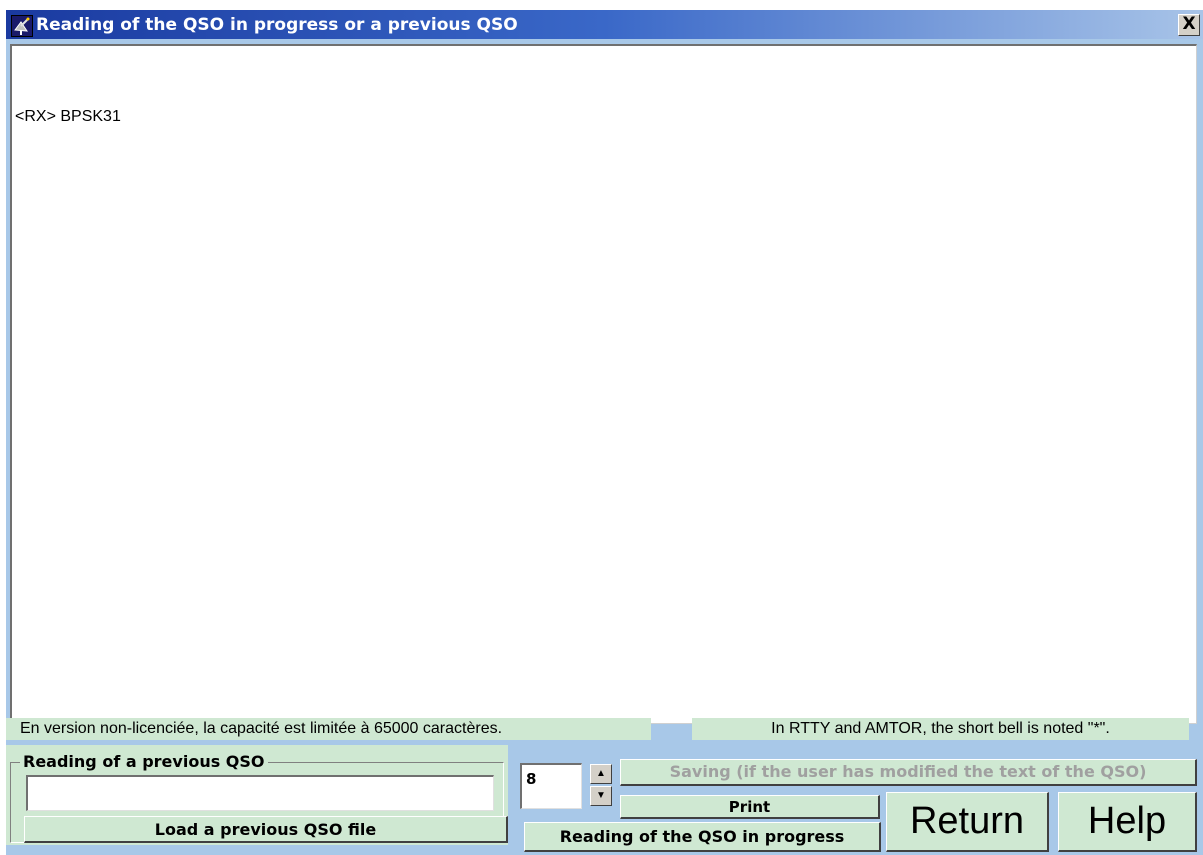  I want to click on spin-down-arrow-icon: ▼, so click(601, 795).